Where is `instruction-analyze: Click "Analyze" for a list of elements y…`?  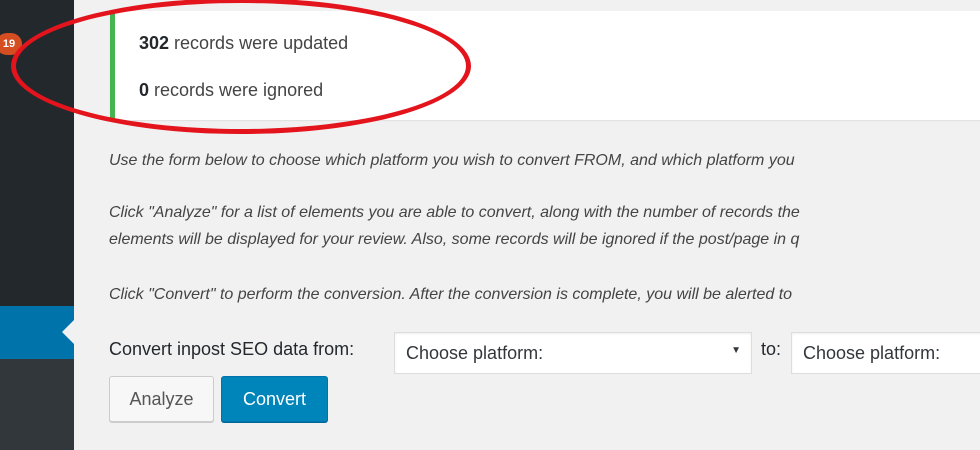 instruction-analyze: Click "Analyze" for a list of elements y… is located at coordinates (454, 226).